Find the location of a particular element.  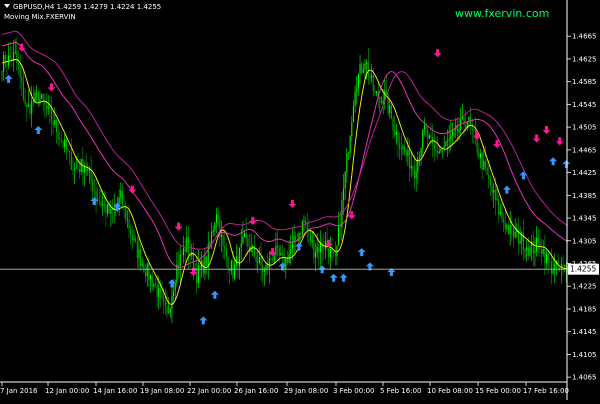

price-tick-label: 1.4305 is located at coordinates (584, 241).